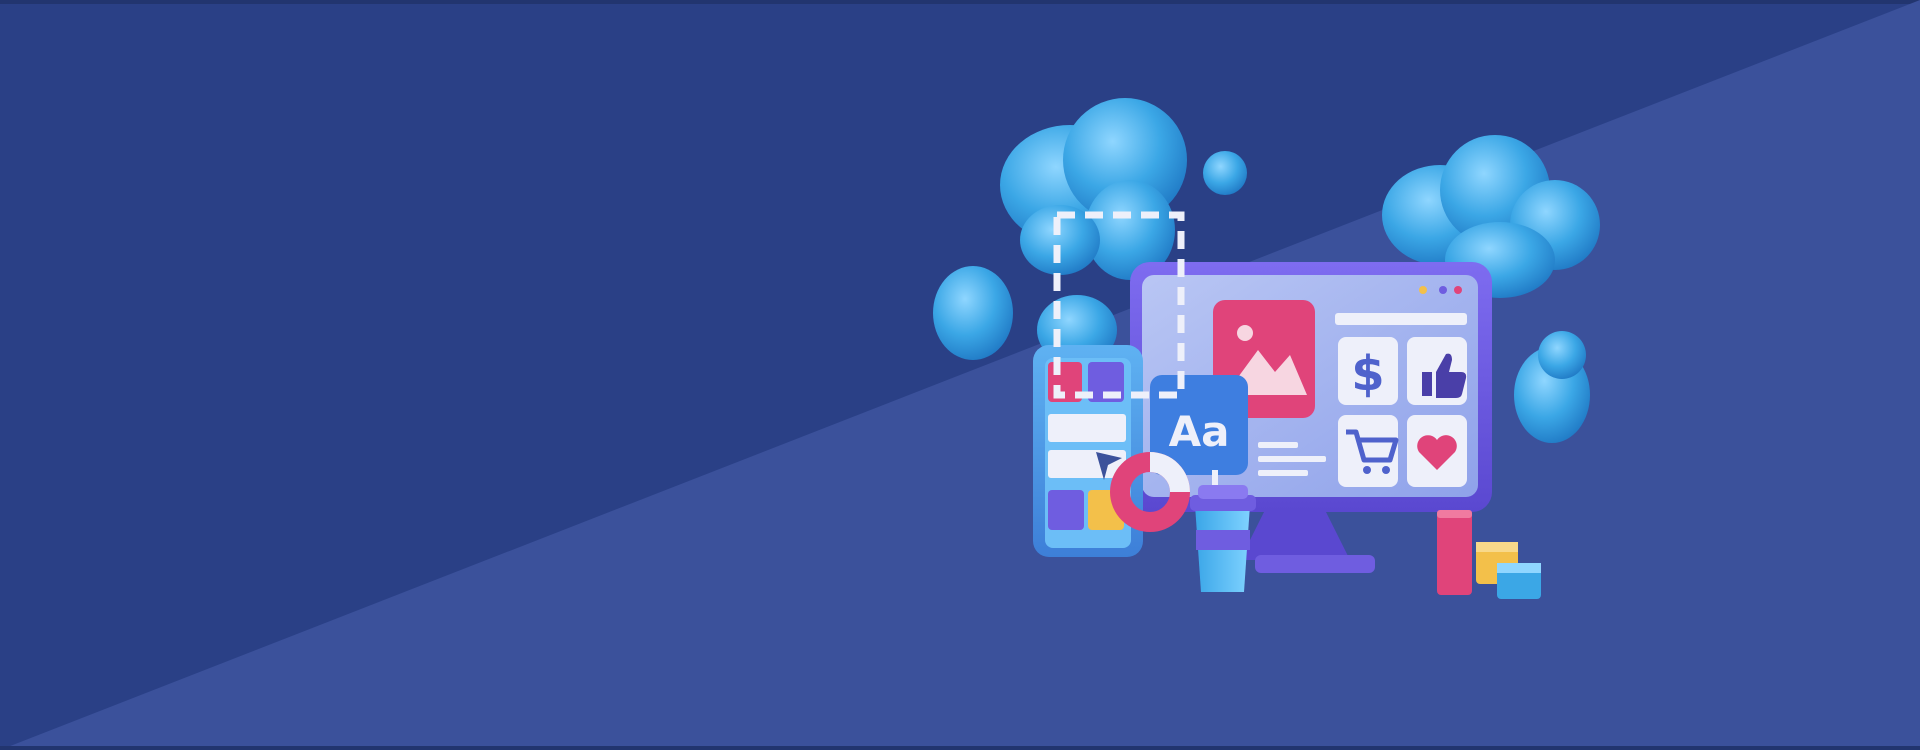 Image resolution: width=1920 pixels, height=750 pixels. I want to click on font-sample-text: Aa, so click(1199, 431).